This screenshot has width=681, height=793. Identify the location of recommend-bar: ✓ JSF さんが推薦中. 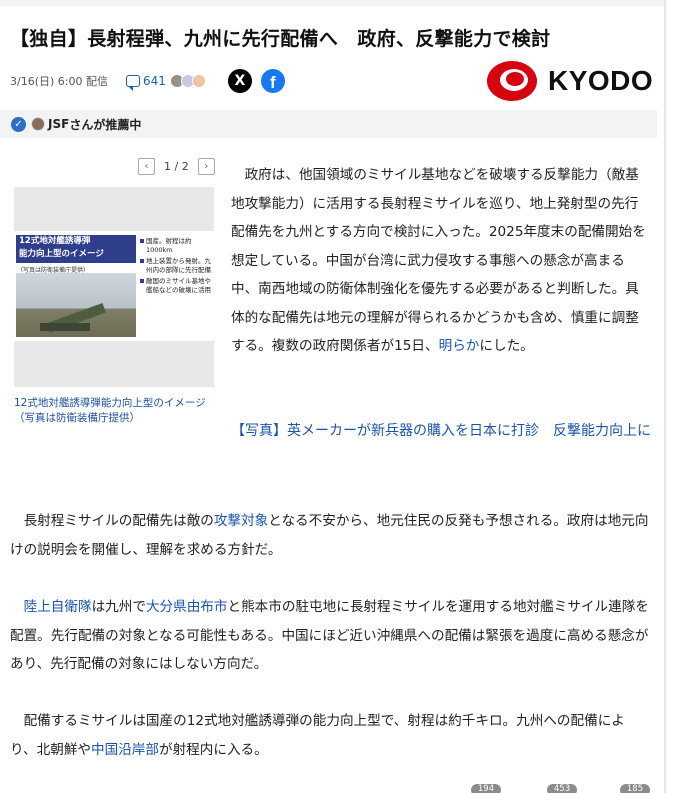
(328, 124).